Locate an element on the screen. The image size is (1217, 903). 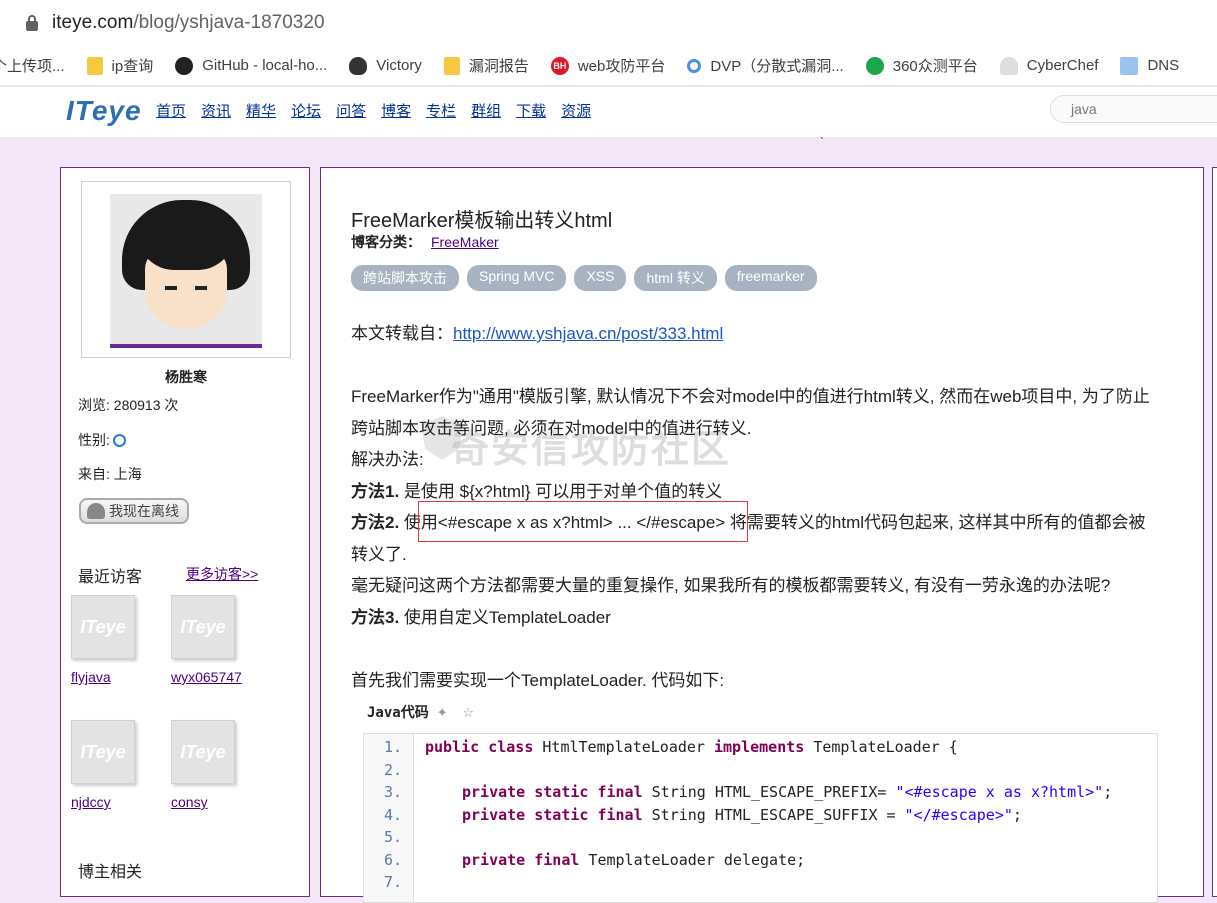
bookmark-item: DNS is located at coordinates (1149, 66).